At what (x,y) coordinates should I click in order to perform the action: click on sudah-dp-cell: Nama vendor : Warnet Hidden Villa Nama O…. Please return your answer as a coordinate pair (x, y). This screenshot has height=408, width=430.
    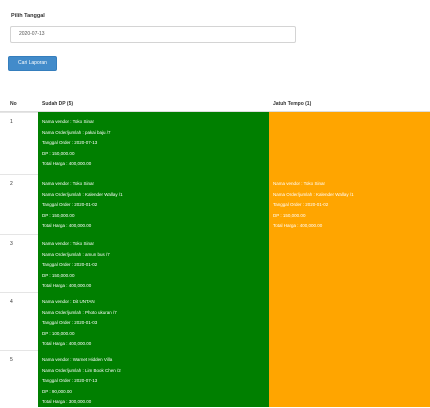
    Looking at the image, I should click on (153, 378).